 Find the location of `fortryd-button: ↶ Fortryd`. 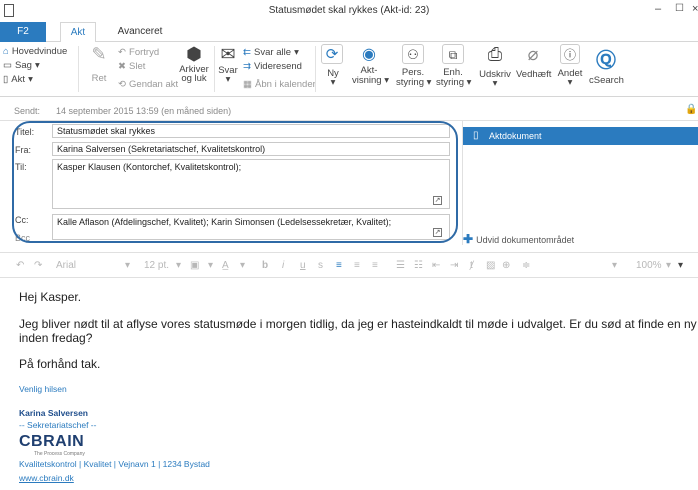

fortryd-button: ↶ Fortryd is located at coordinates (138, 52).